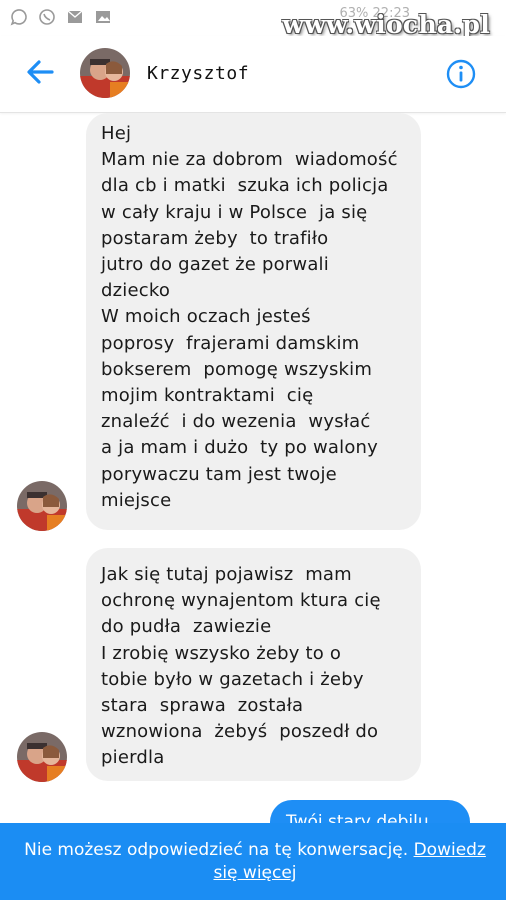 The height and width of the screenshot is (900, 506). Describe the element at coordinates (105, 73) in the screenshot. I see `contact-avatar` at that location.